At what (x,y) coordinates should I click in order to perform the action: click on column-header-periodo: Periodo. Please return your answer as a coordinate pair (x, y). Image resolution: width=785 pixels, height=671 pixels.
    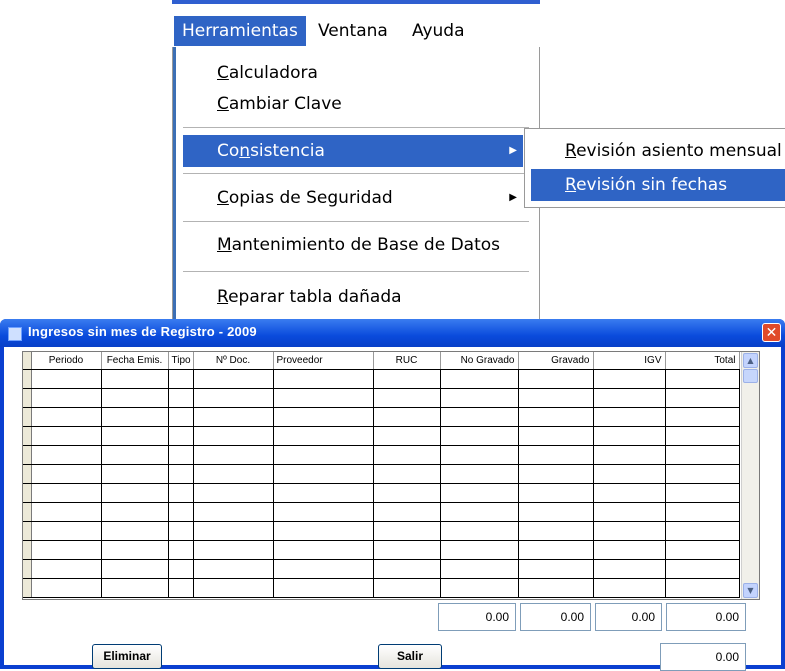
    Looking at the image, I should click on (66, 361).